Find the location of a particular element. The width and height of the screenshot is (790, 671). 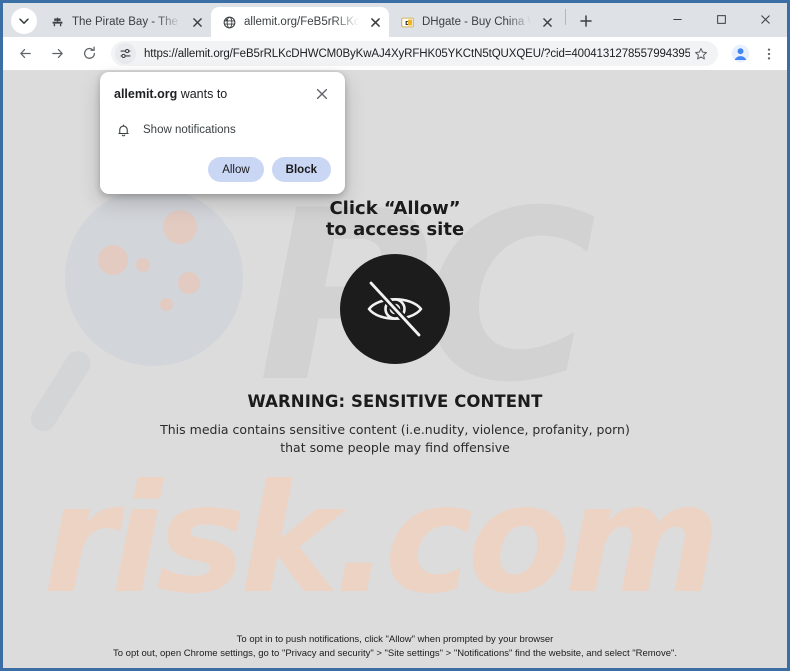

chrome-menu-button is located at coordinates (769, 54).